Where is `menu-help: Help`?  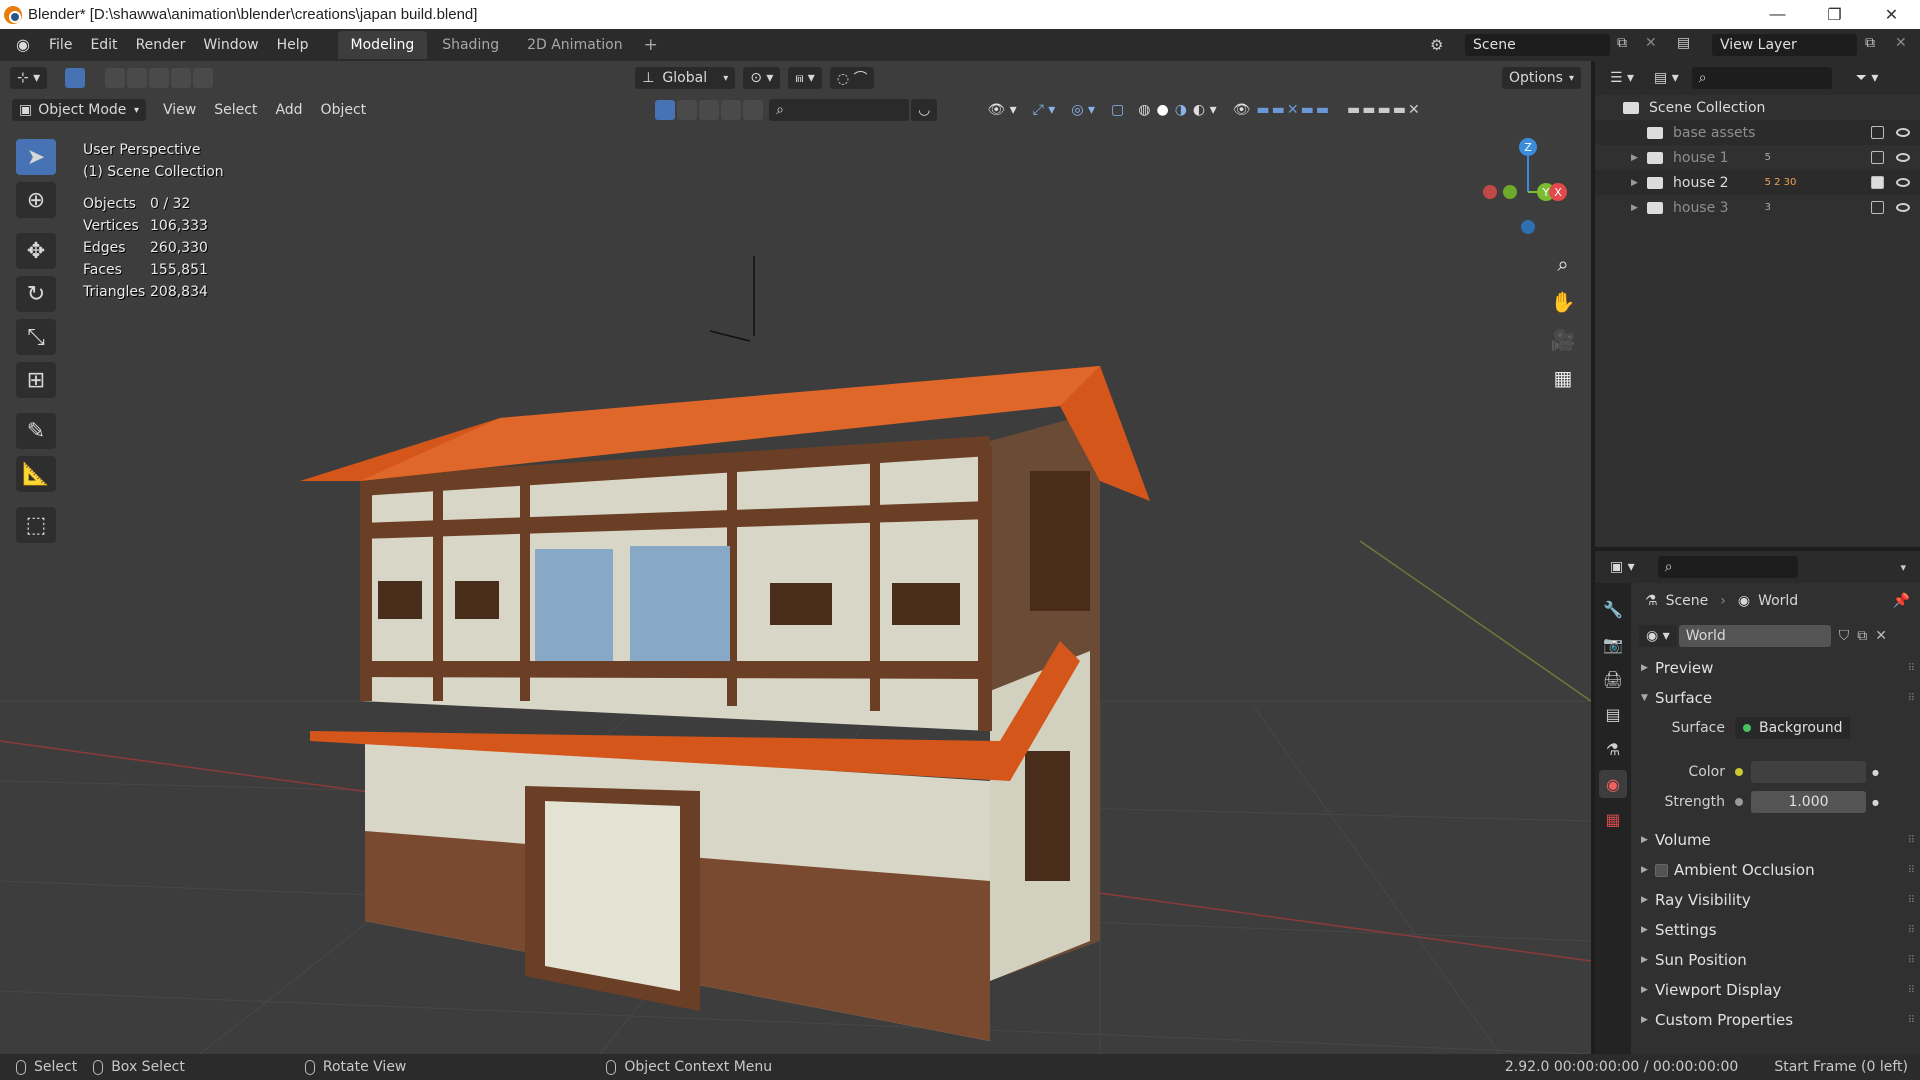 menu-help: Help is located at coordinates (293, 45).